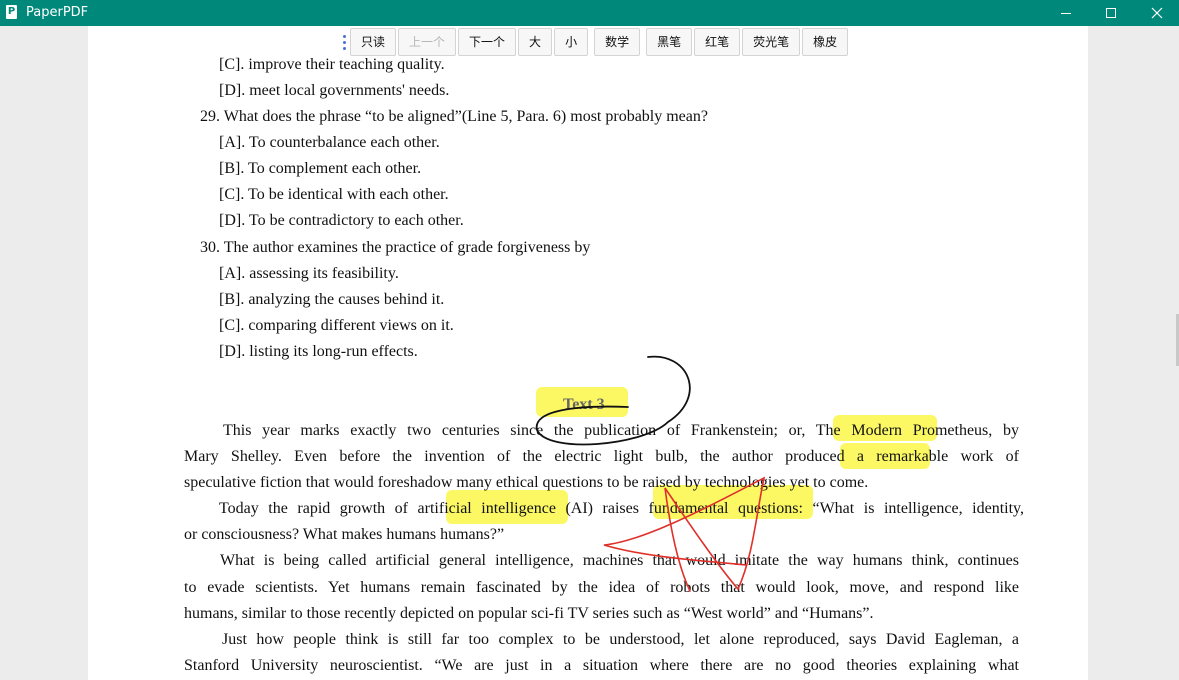 The image size is (1179, 680). I want to click on zoom-in-button: 大, so click(535, 42).